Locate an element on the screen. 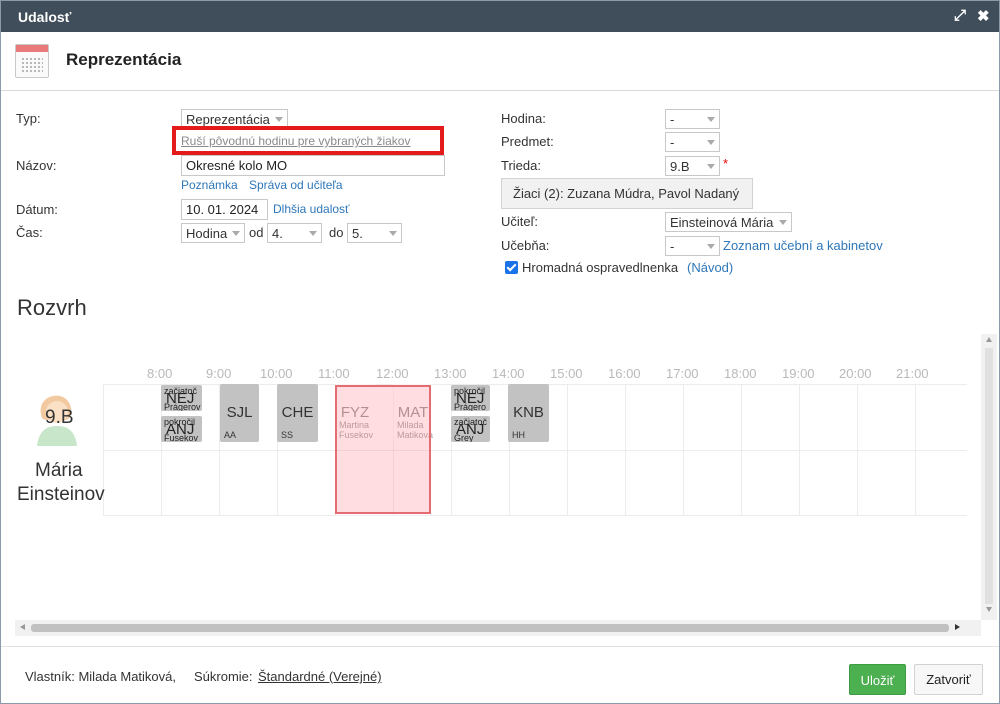 The height and width of the screenshot is (704, 1000). scroll-right-icon is located at coordinates (957, 627).